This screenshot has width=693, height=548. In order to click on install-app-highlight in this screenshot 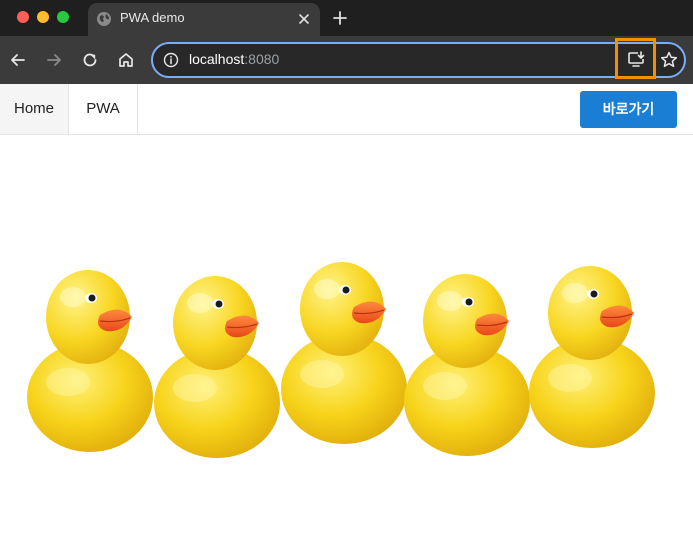, I will do `click(635, 58)`.